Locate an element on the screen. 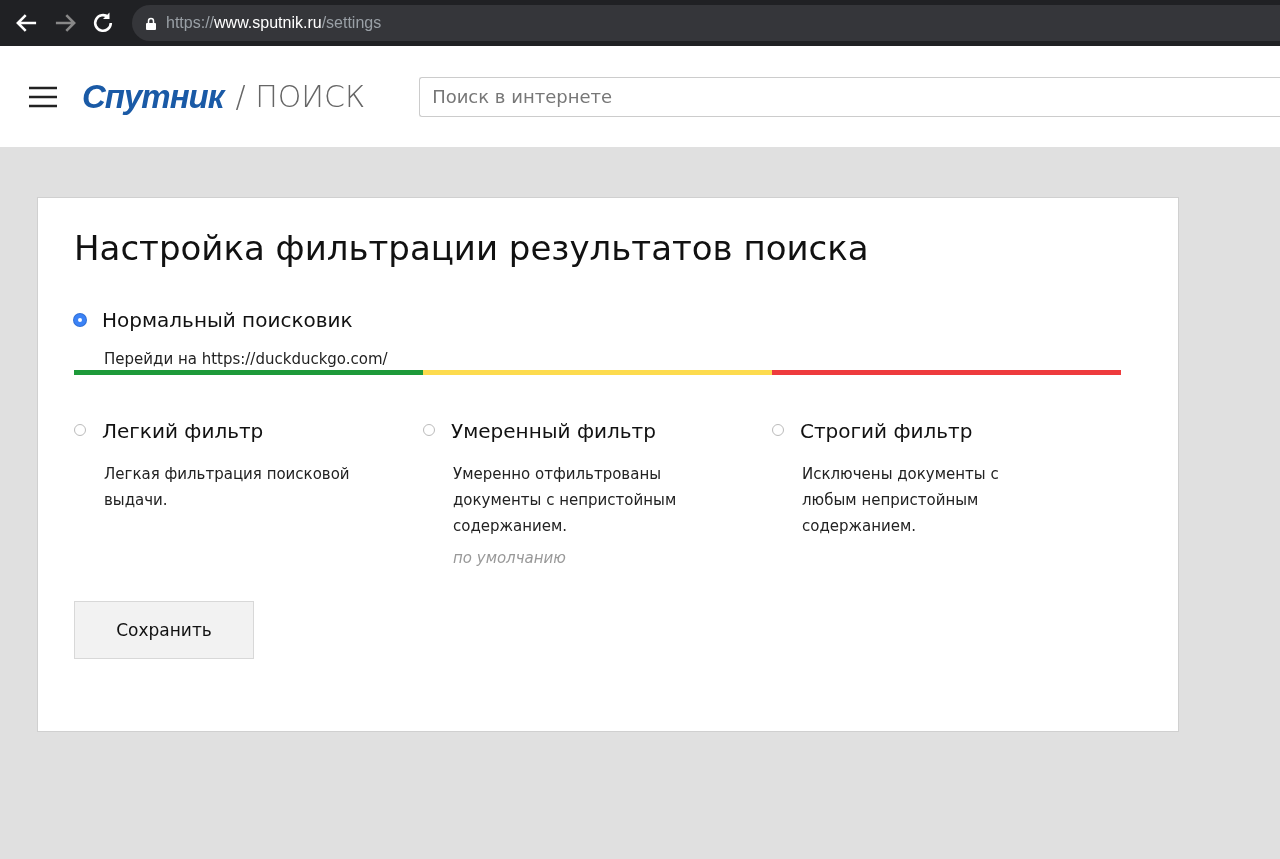 Image resolution: width=1280 pixels, height=859 pixels. option-description: Умеренно отфильтрованы документы с непристойным содержанием. is located at coordinates (565, 500).